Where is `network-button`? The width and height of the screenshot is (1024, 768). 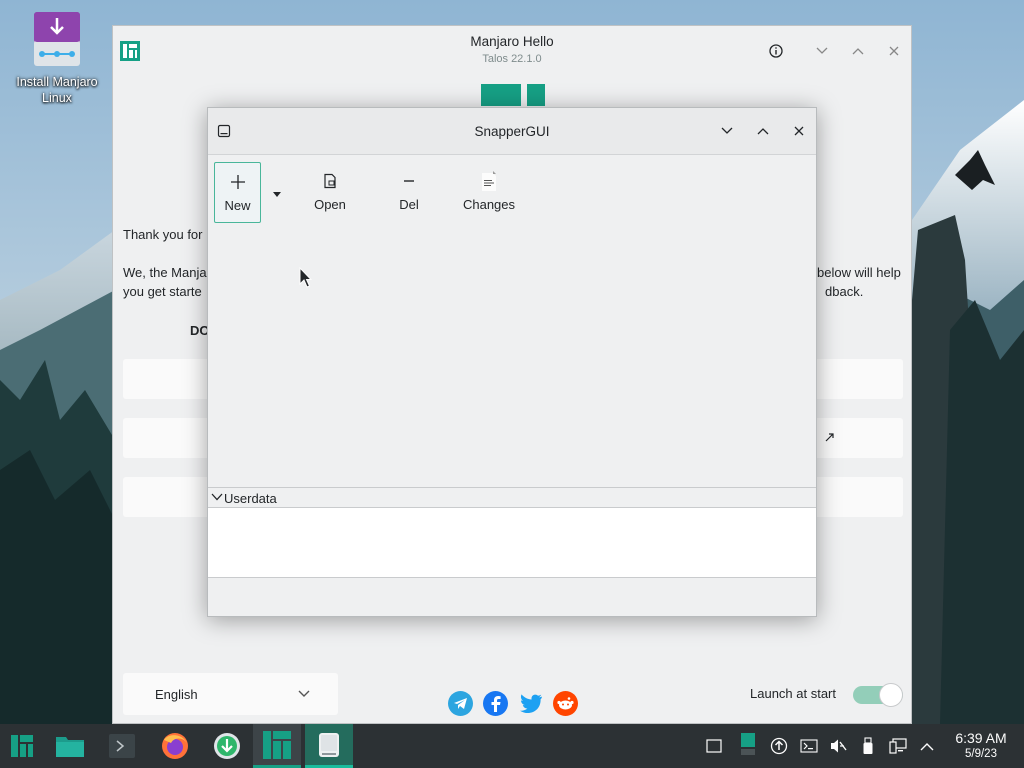 network-button is located at coordinates (898, 746).